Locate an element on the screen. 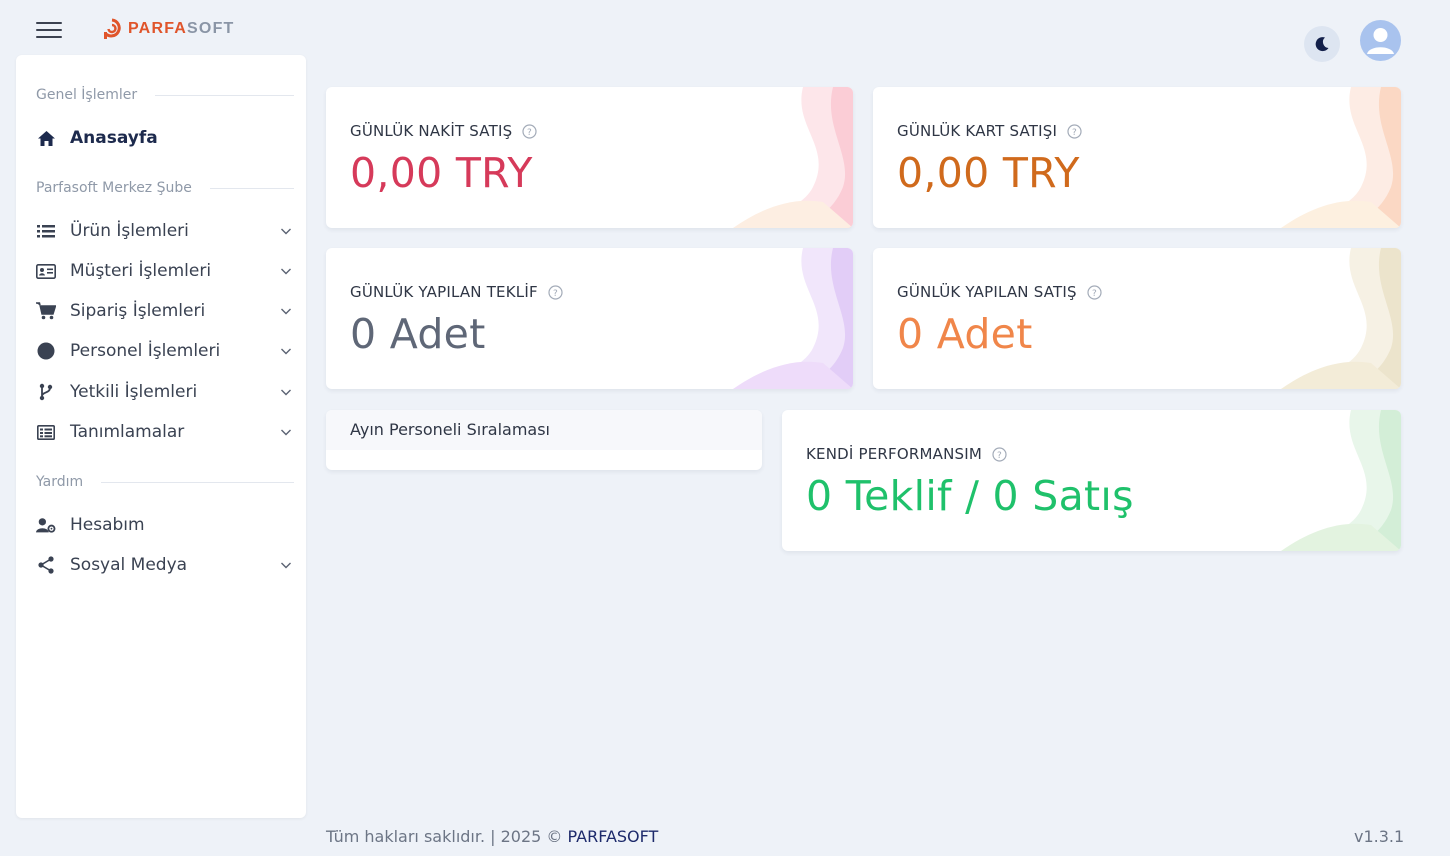  sidebar-item-label: Personel İşlemleri is located at coordinates (145, 351).